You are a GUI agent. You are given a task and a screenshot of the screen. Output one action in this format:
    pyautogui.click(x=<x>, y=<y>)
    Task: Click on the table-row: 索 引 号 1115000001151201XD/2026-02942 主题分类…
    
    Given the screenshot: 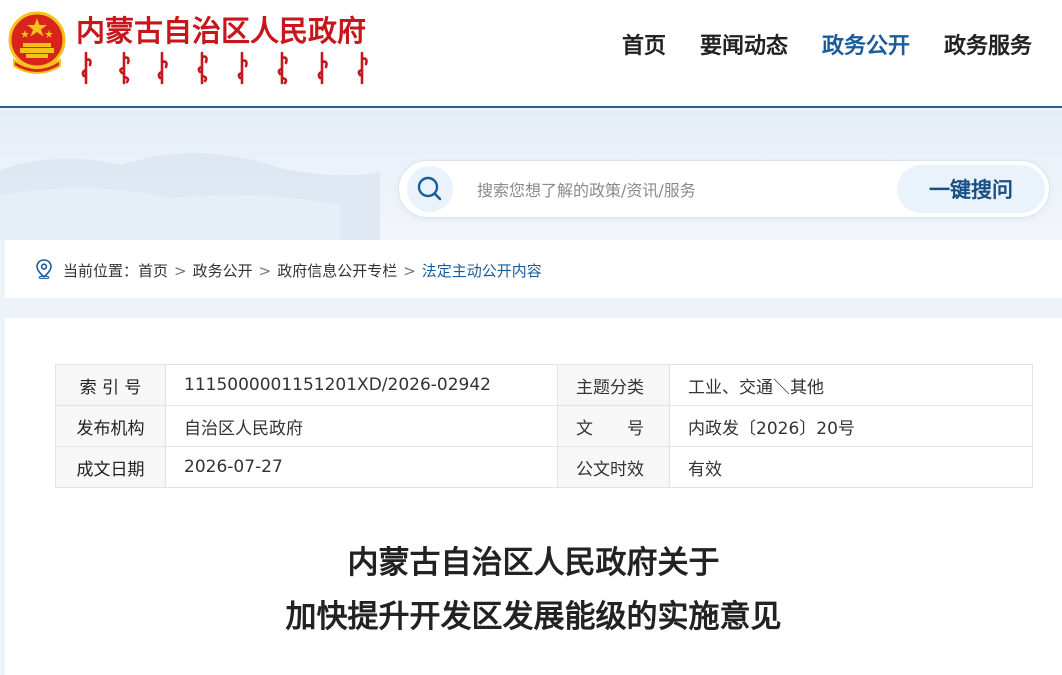 What is the action you would take?
    pyautogui.click(x=544, y=385)
    